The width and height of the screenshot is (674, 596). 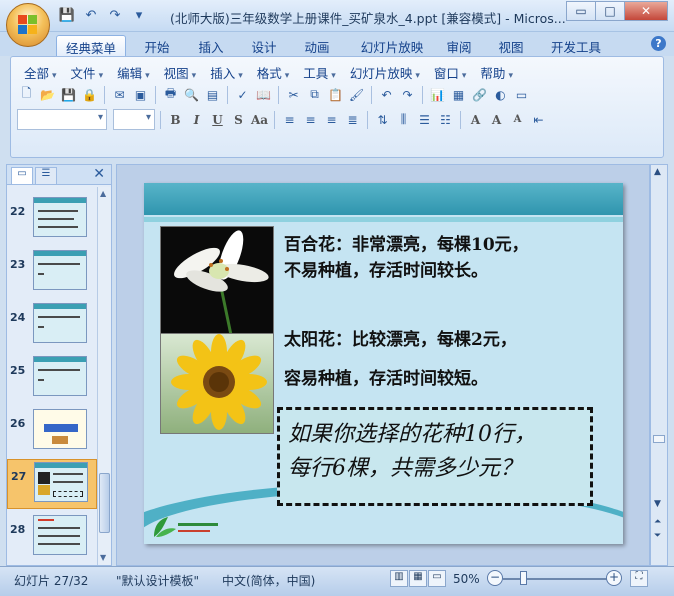 I want to click on italic-icon: I, so click(x=196, y=119).